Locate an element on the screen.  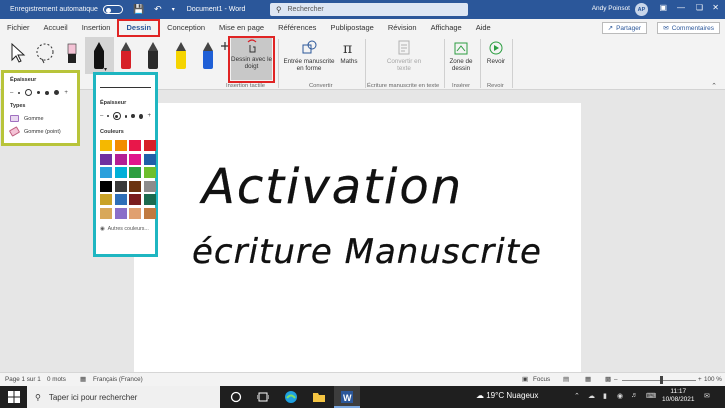
tab-accueil: Accueil is located at coordinates (56, 28).